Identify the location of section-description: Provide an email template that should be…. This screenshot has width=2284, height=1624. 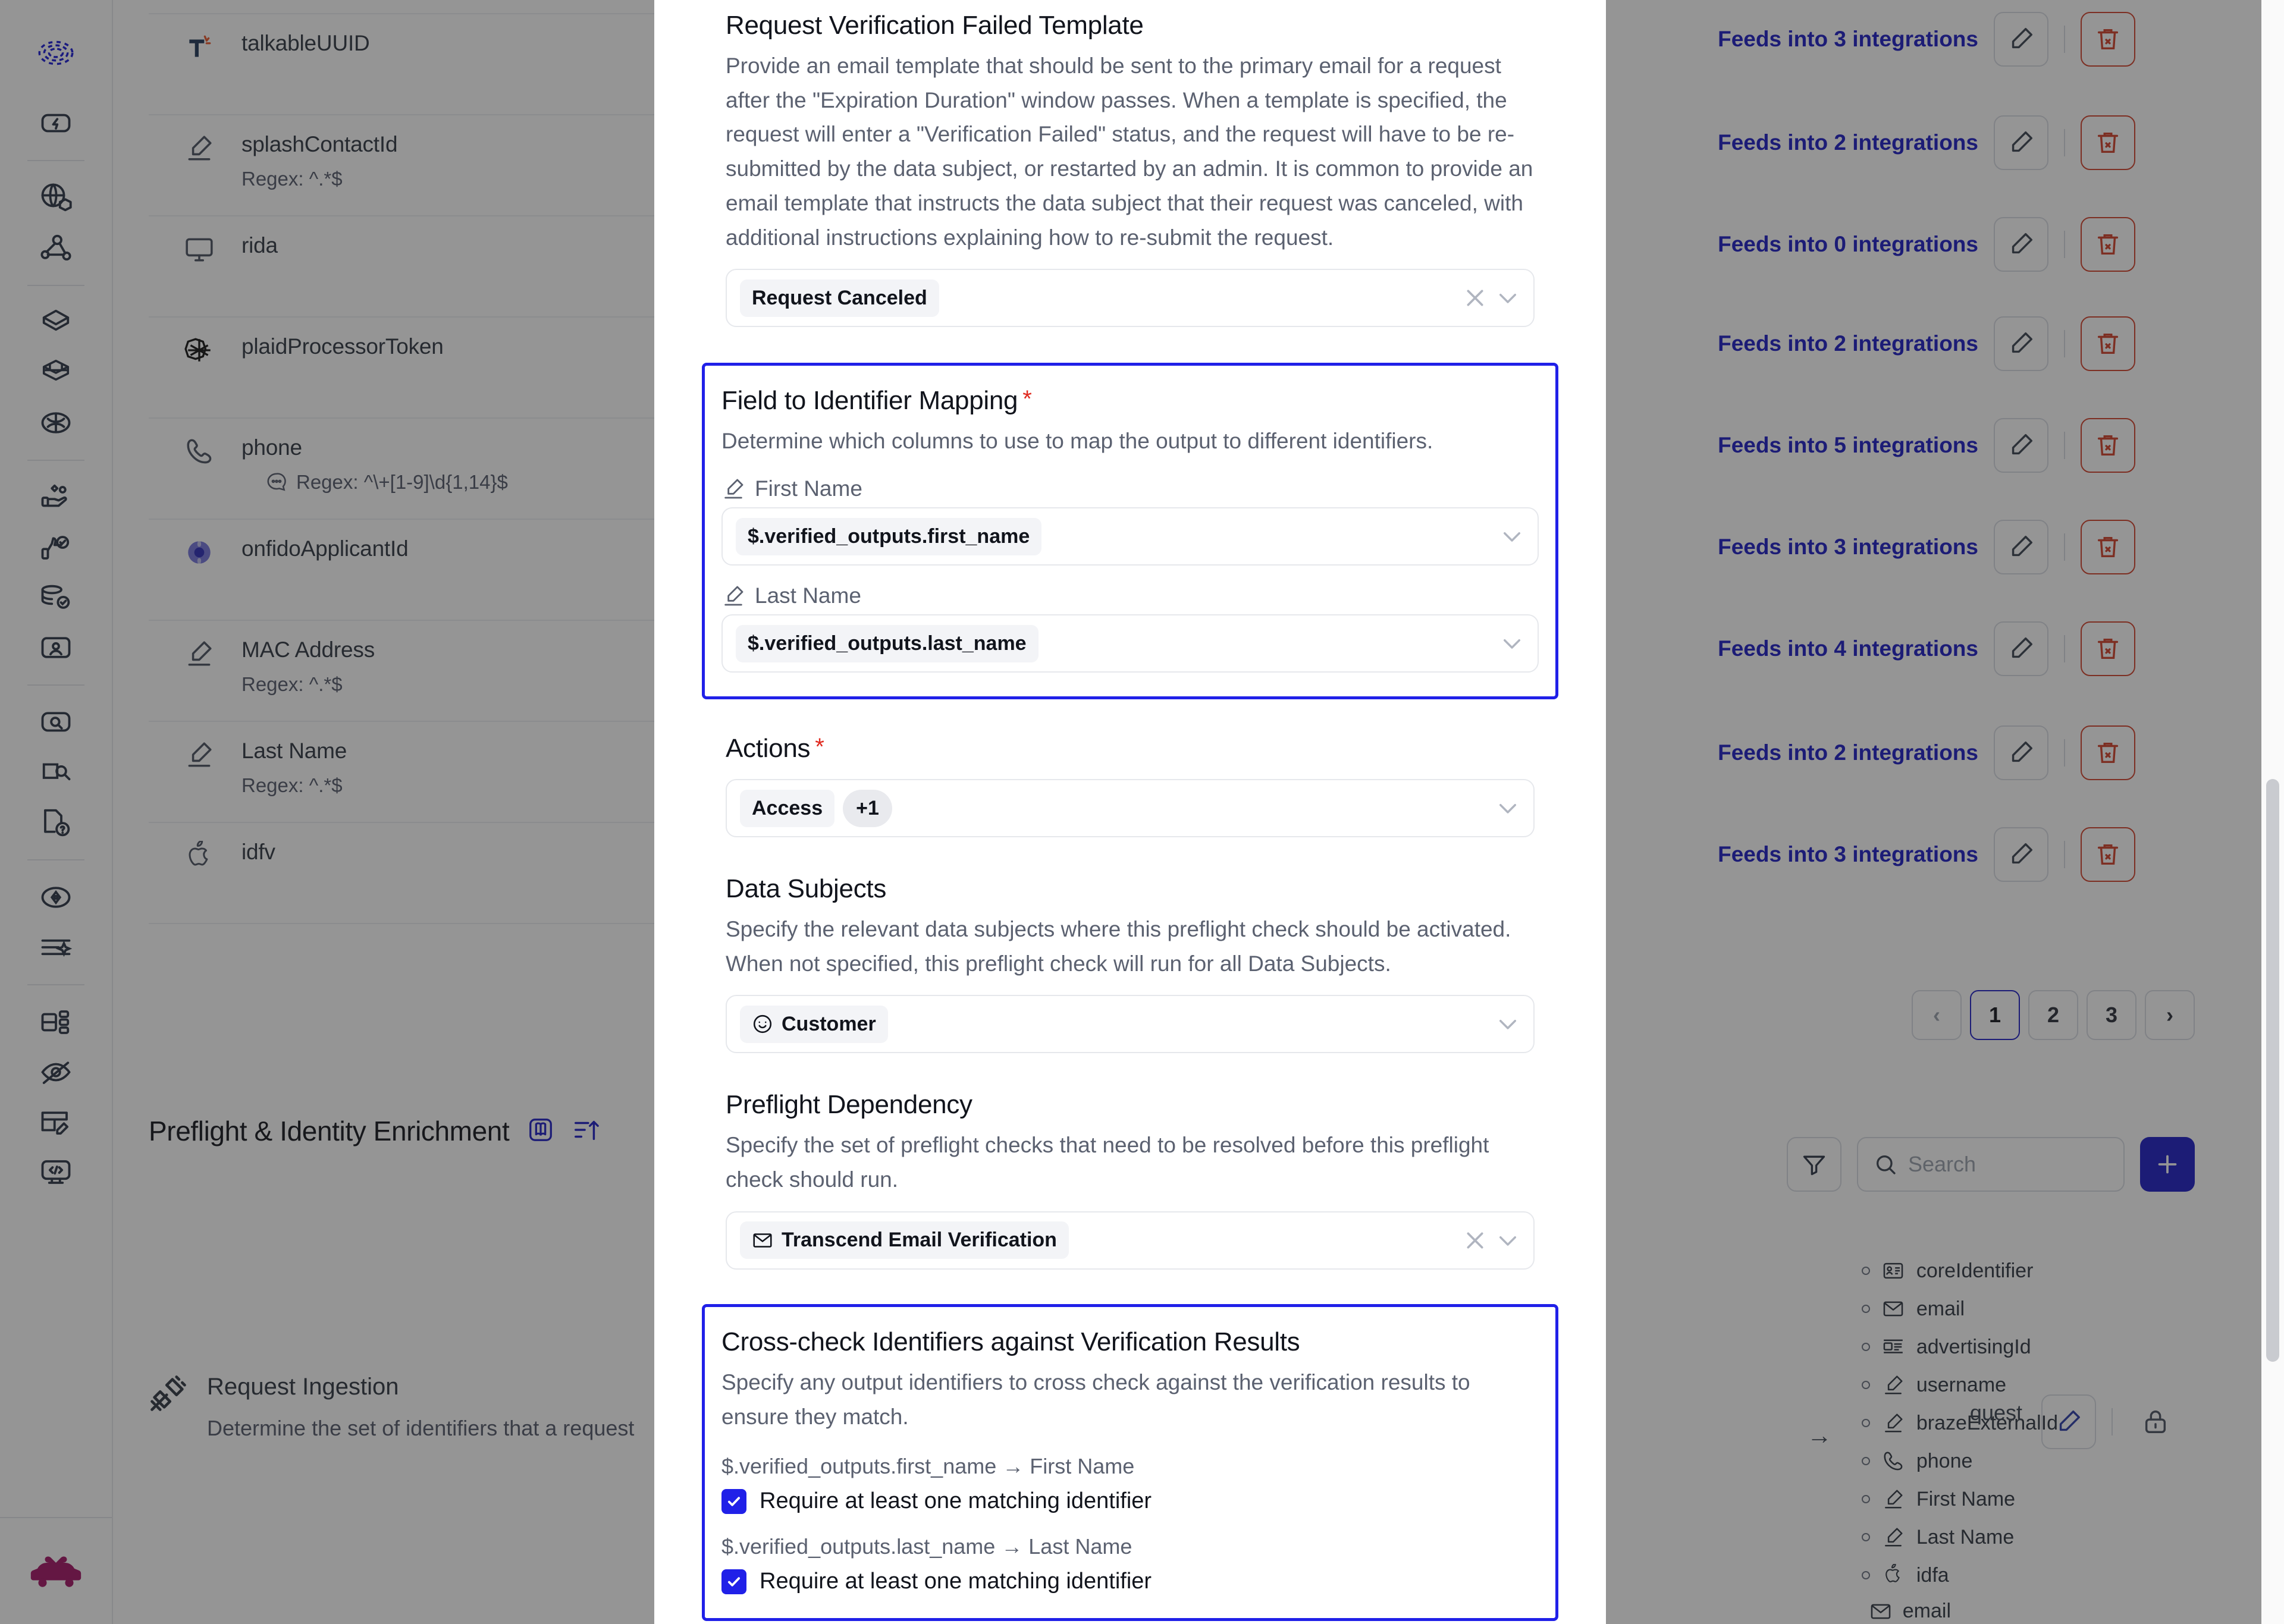
(1130, 152).